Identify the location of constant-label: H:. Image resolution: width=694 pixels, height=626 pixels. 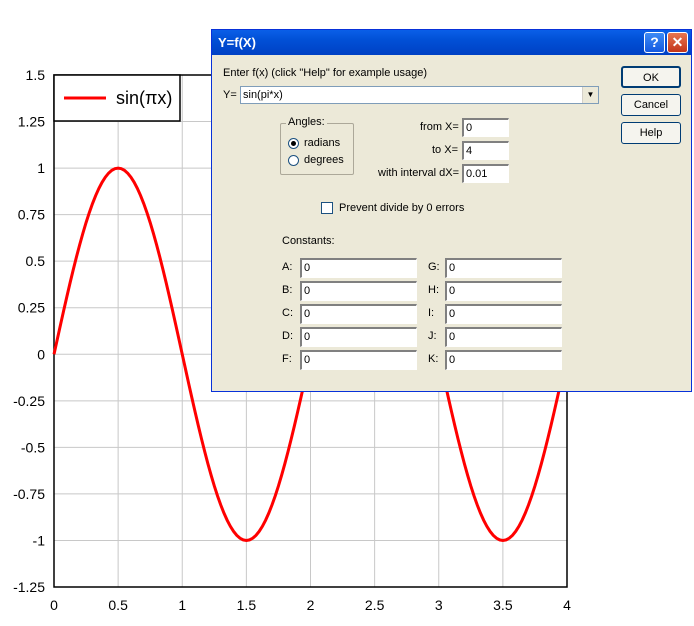
(433, 290).